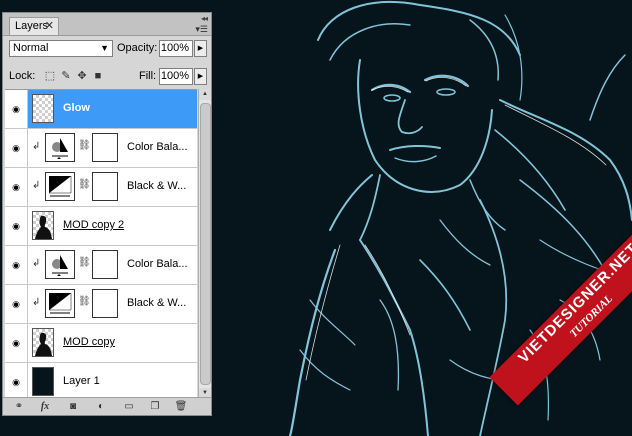 The width and height of the screenshot is (632, 436). What do you see at coordinates (66, 76) in the screenshot?
I see `lock-pixels-icon: ✎` at bounding box center [66, 76].